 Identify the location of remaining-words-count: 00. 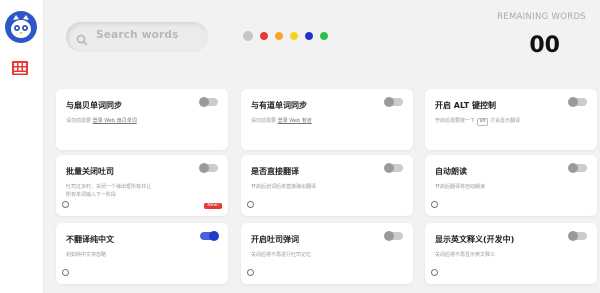
(544, 45).